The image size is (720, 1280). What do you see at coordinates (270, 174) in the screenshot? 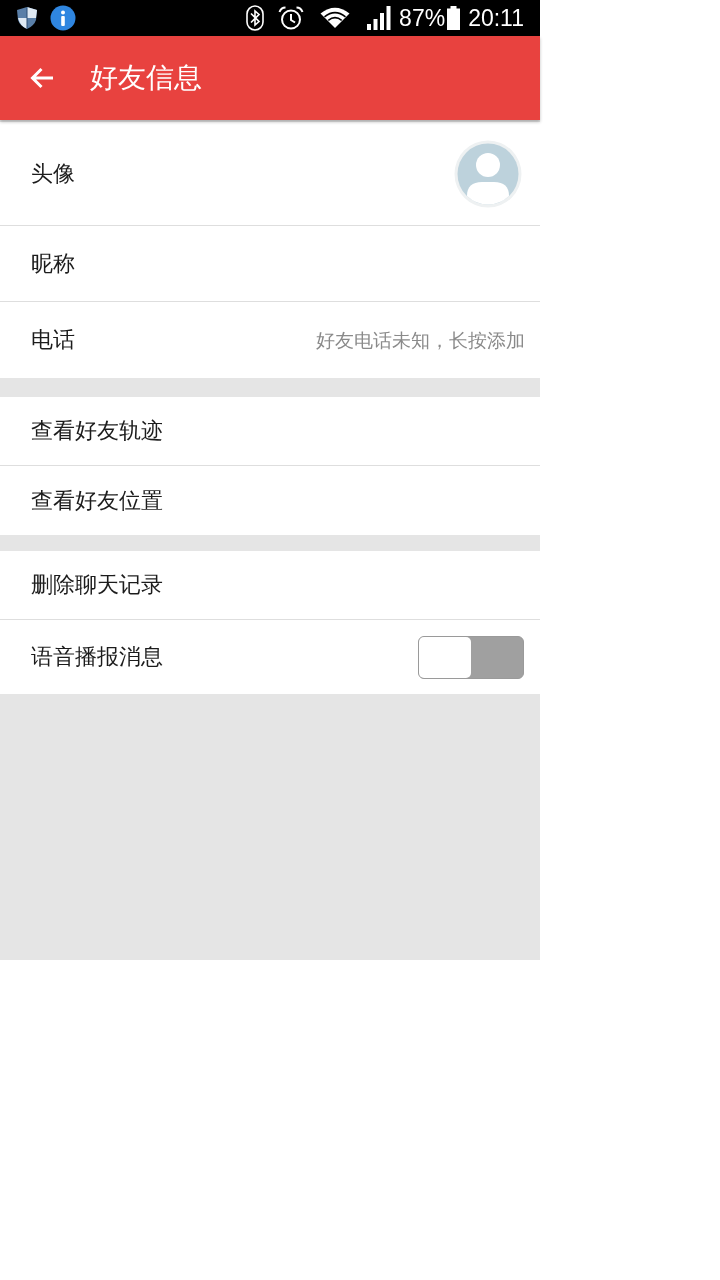
I see `settings-row: 头像` at bounding box center [270, 174].